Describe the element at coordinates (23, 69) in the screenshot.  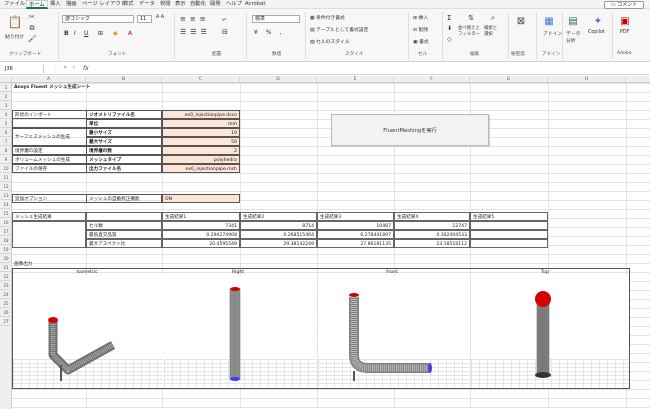
I see `name-box: J36` at that location.